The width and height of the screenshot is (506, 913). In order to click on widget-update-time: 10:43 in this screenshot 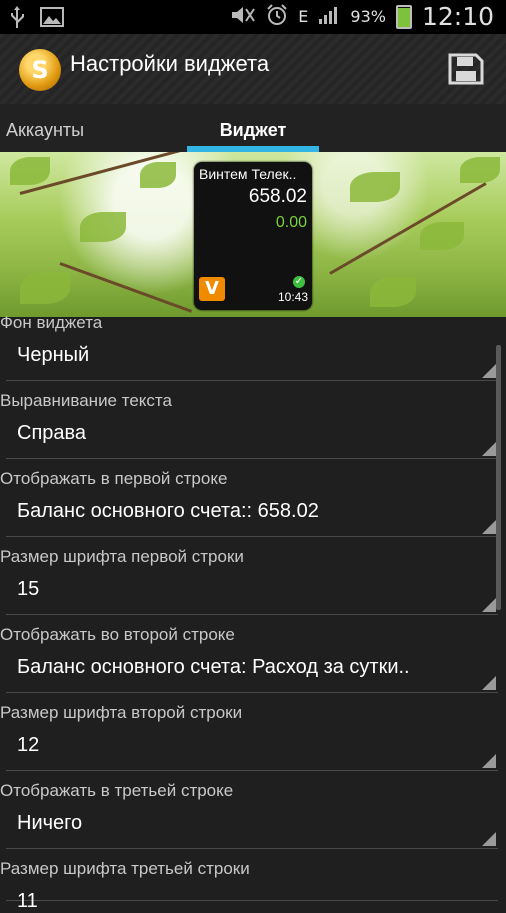, I will do `click(292, 297)`.